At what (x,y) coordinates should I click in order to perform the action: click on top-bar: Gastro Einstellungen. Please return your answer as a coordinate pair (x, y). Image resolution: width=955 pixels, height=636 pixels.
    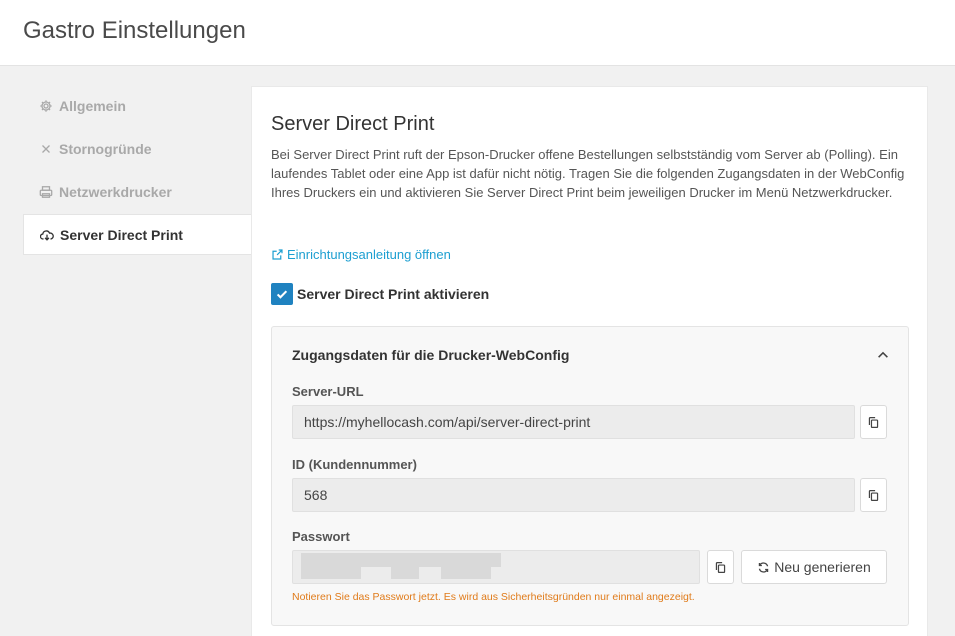
    Looking at the image, I should click on (477, 33).